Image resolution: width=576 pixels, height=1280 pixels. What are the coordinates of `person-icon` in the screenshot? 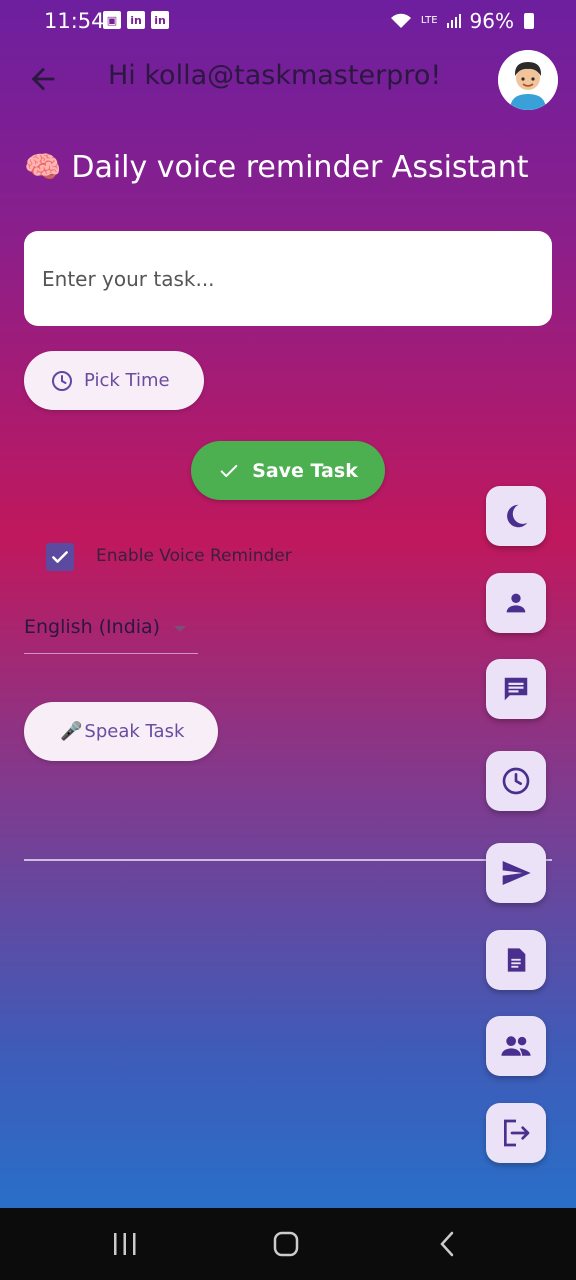 It's located at (516, 603).